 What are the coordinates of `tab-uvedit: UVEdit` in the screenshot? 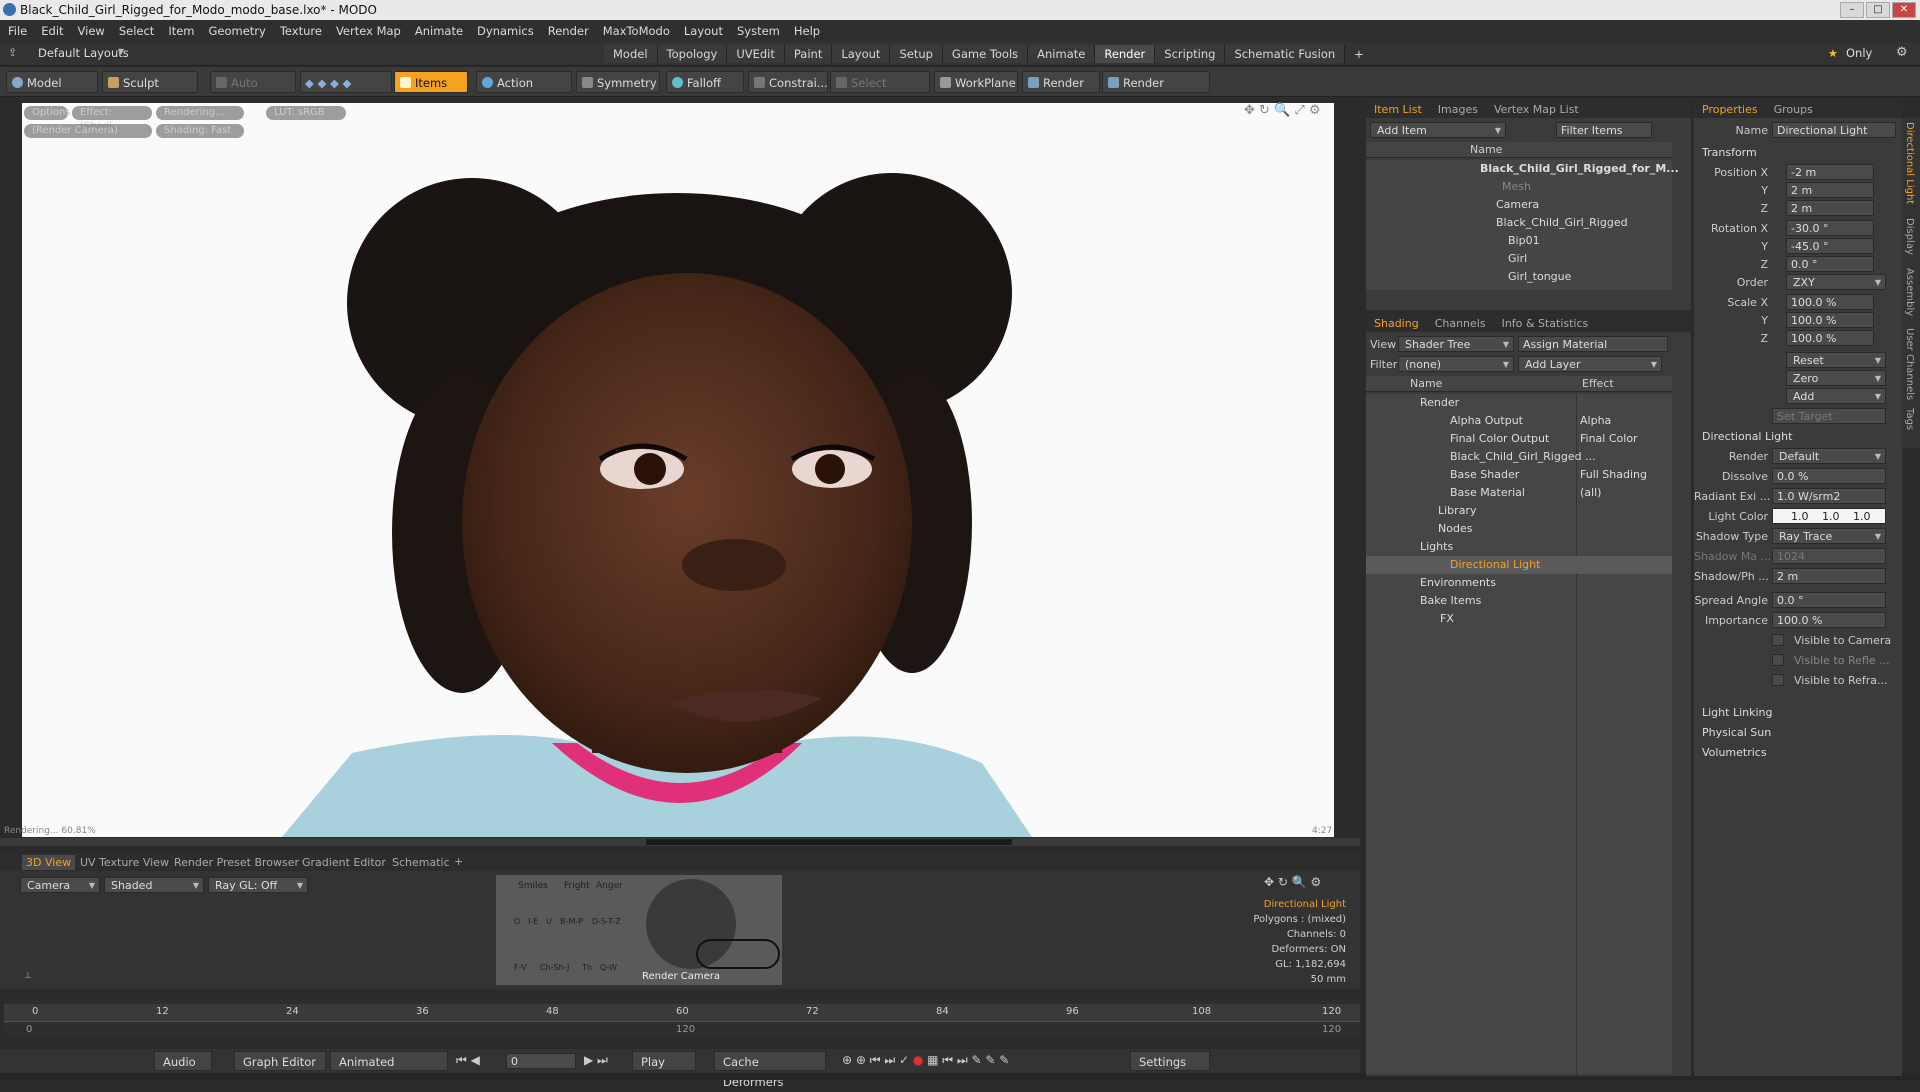 It's located at (756, 54).